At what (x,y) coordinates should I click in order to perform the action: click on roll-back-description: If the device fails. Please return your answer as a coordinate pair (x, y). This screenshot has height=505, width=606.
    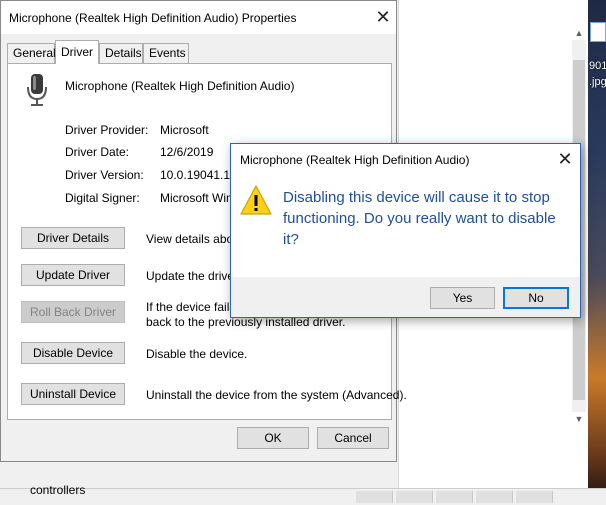
    Looking at the image, I should click on (191, 307).